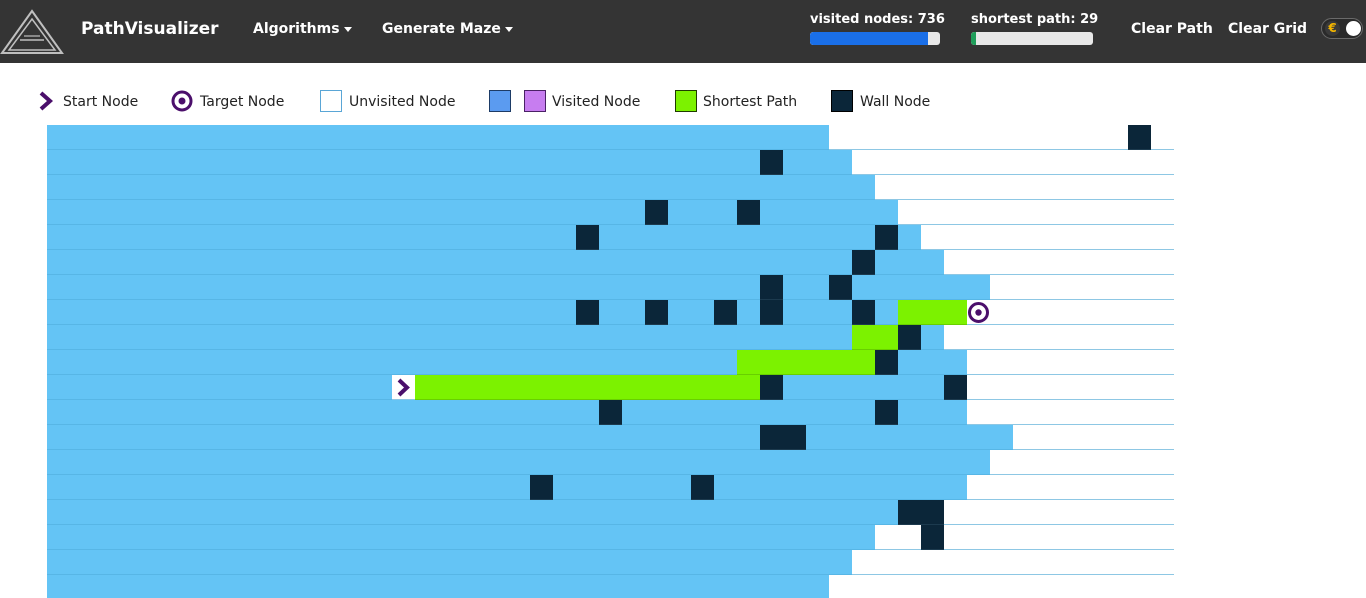 The width and height of the screenshot is (1366, 598). Describe the element at coordinates (1342, 28) in the screenshot. I see `theme-toggle: €` at that location.